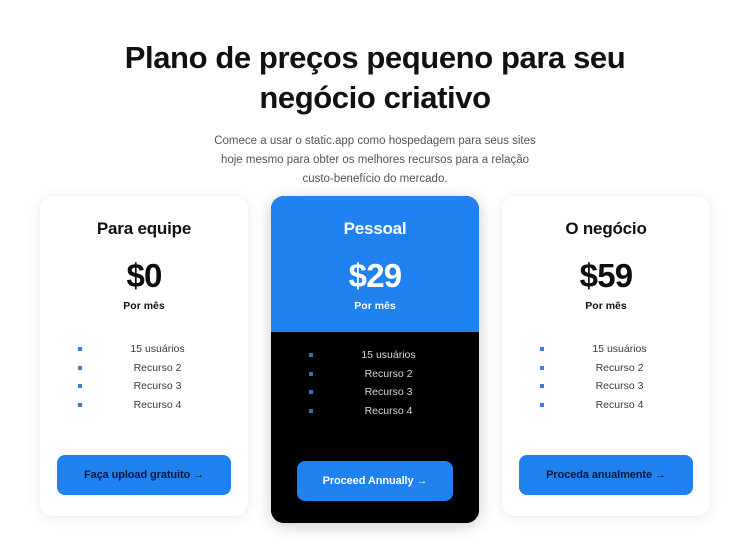 Image resolution: width=750 pixels, height=551 pixels. I want to click on plan-price: $29, so click(375, 275).